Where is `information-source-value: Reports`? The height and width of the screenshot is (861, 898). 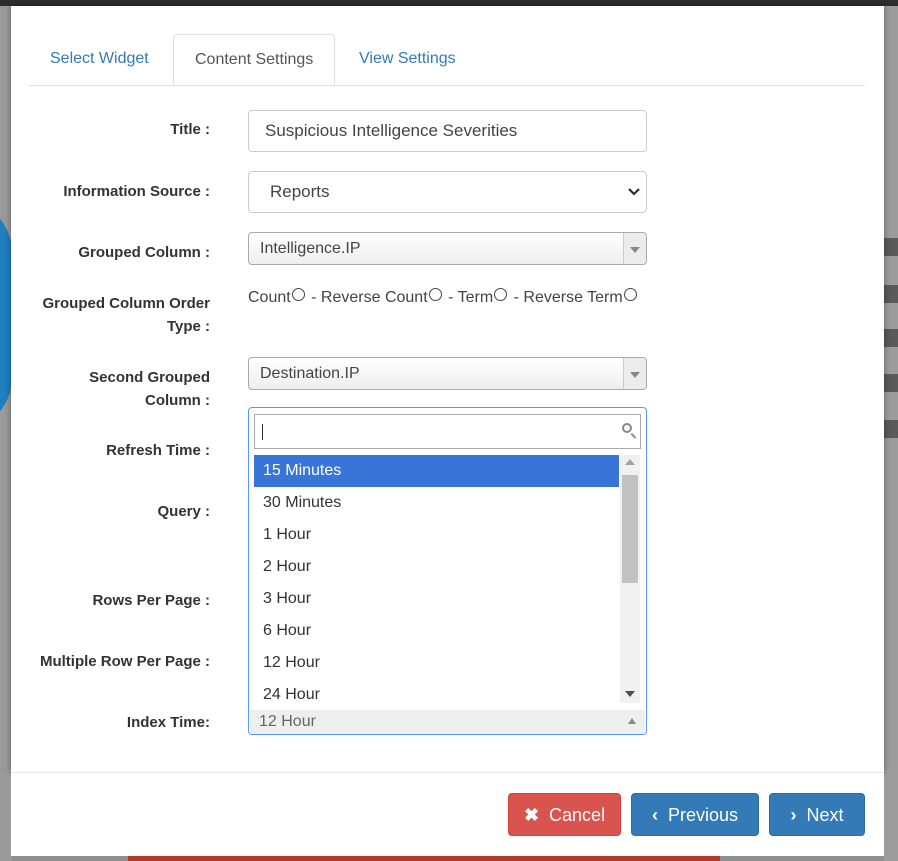 information-source-value: Reports is located at coordinates (300, 191).